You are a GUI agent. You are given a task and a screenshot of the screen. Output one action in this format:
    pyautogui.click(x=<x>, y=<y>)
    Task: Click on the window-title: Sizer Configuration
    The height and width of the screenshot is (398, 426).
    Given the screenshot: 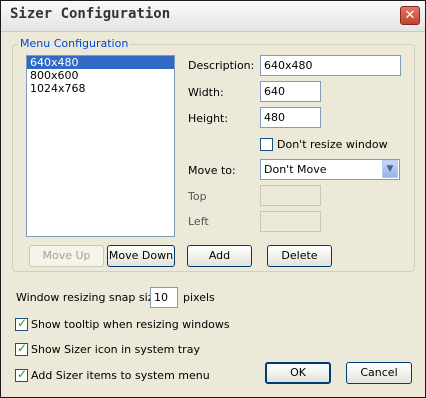 What is the action you would take?
    pyautogui.click(x=90, y=14)
    